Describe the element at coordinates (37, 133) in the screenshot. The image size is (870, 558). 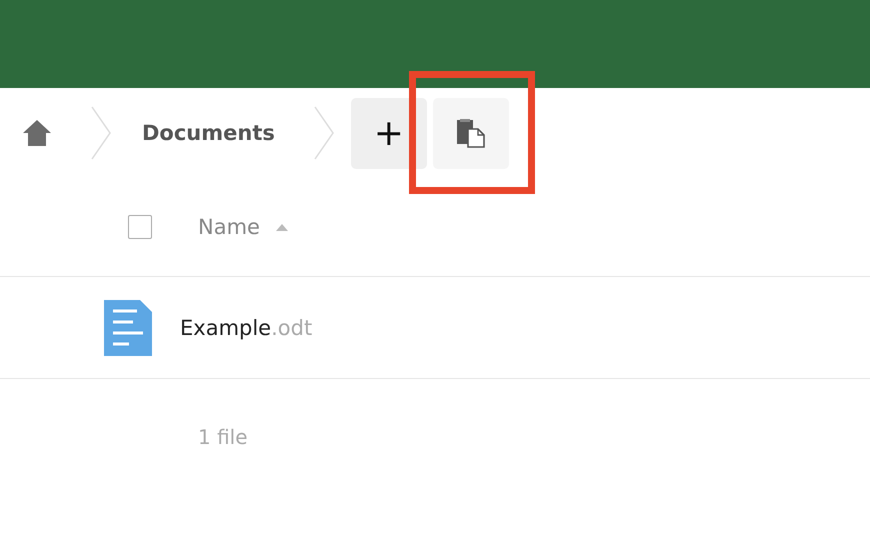
I see `home-icon` at that location.